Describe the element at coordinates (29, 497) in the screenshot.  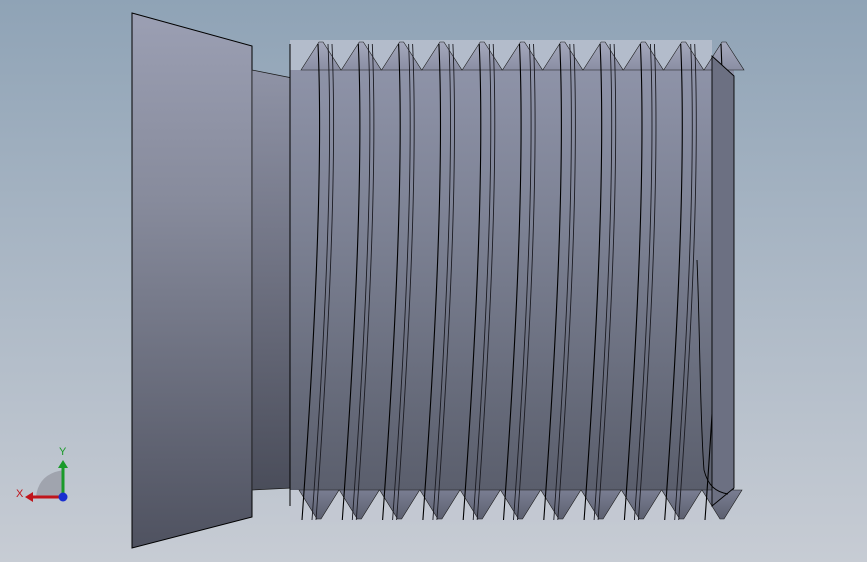
I see `x-axis-arrowhead-icon` at that location.